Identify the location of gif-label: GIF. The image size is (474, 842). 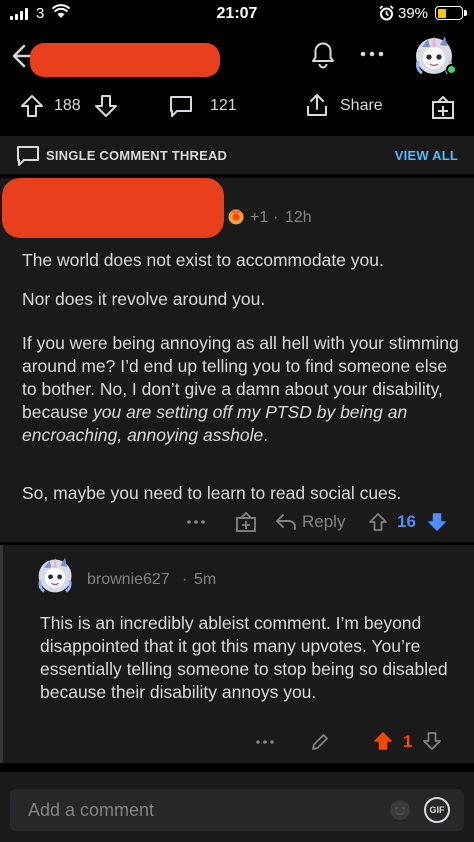
(437, 810).